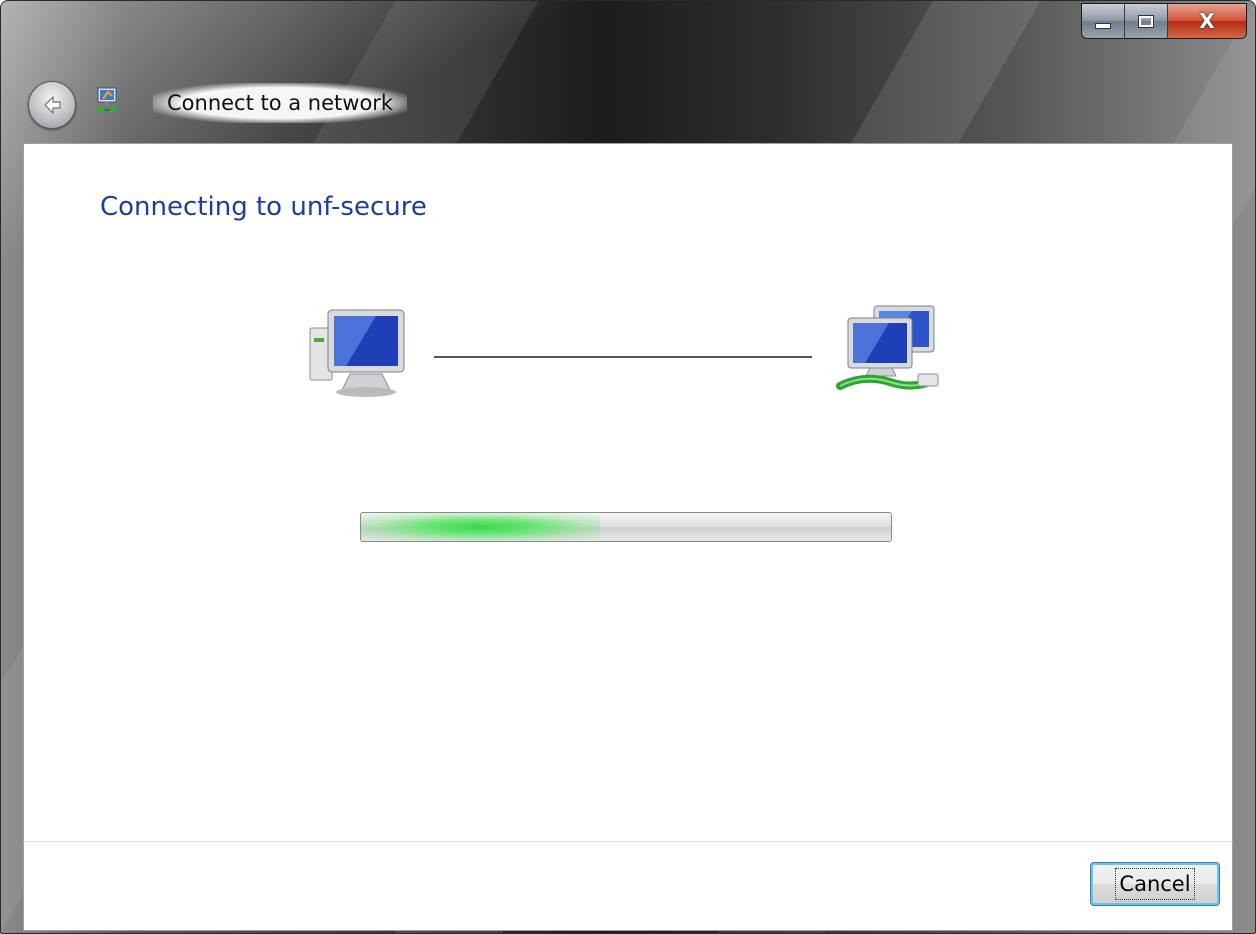 This screenshot has height=934, width=1256. I want to click on cancel-button-label: Cancel, so click(1155, 884).